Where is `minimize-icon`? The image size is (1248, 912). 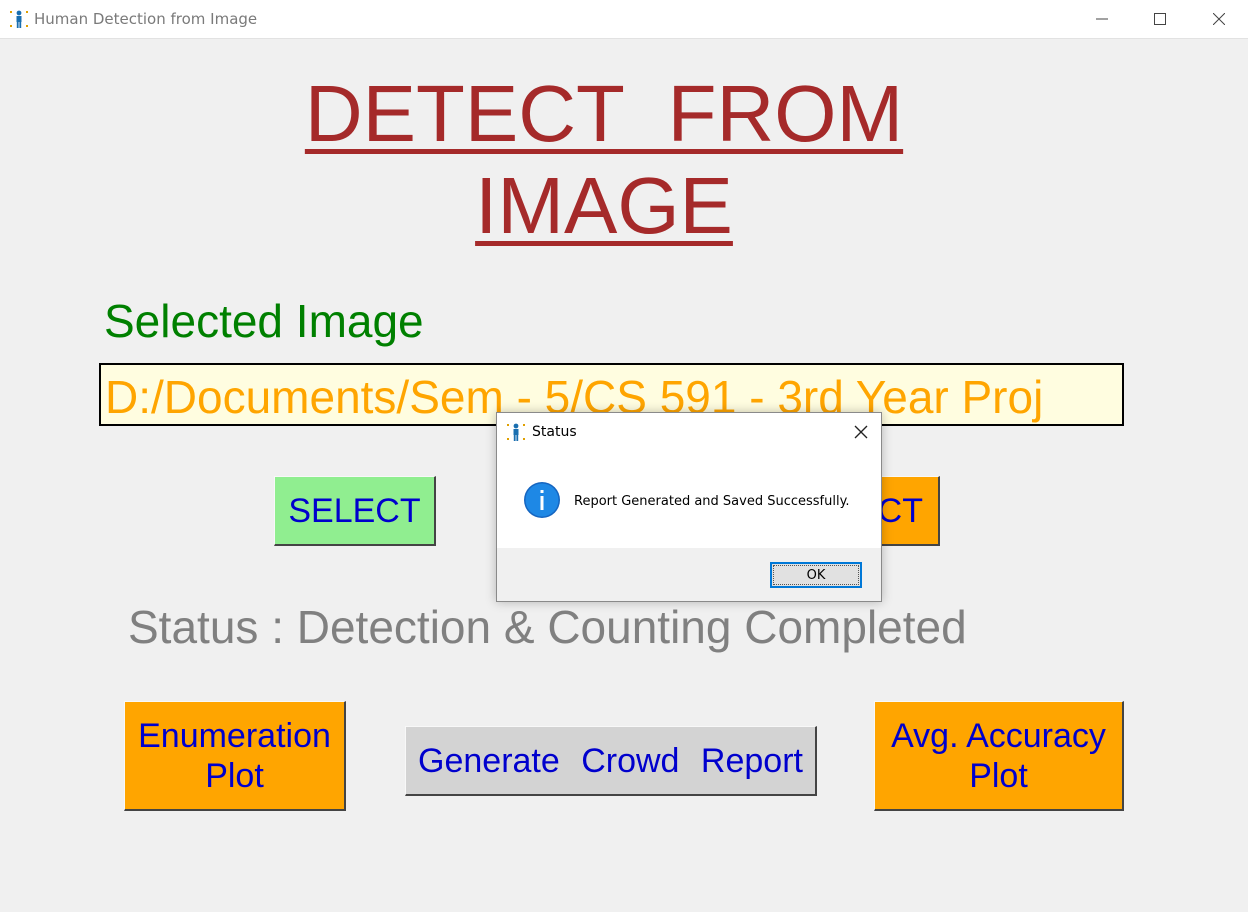
minimize-icon is located at coordinates (1102, 19).